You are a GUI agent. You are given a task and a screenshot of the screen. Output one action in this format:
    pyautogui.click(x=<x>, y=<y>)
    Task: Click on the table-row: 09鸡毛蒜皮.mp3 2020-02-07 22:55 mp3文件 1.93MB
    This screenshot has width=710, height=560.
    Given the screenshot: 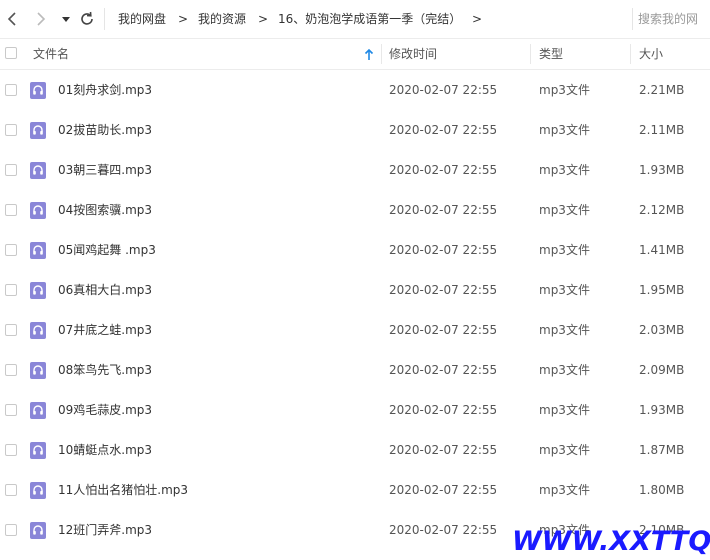 What is the action you would take?
    pyautogui.click(x=355, y=410)
    